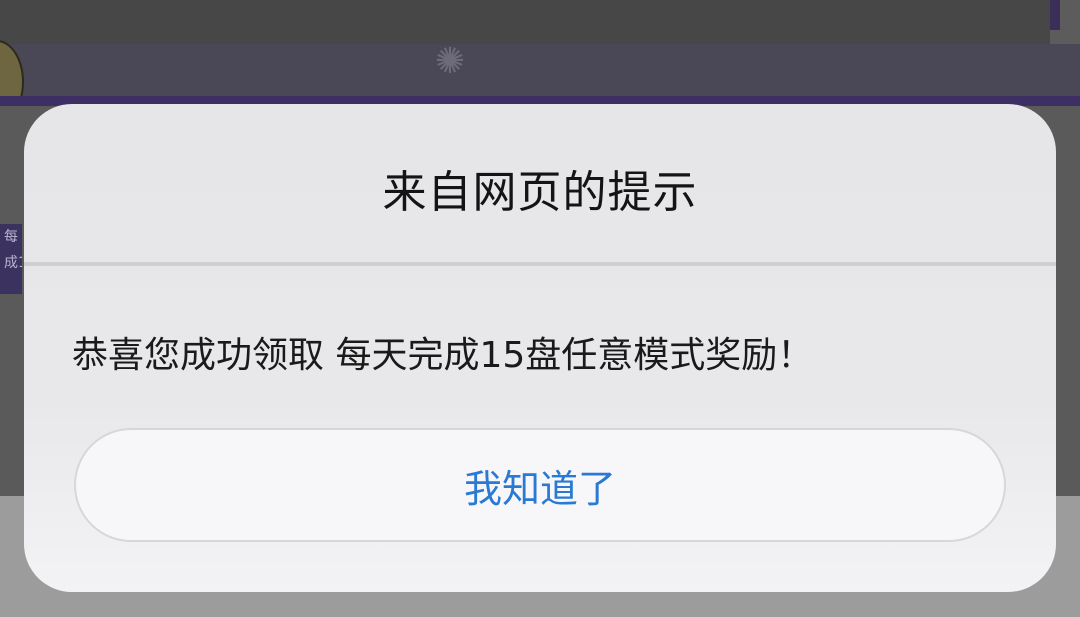 This screenshot has height=617, width=1080. What do you see at coordinates (450, 61) in the screenshot?
I see `loading-spinner-icon: ✺` at bounding box center [450, 61].